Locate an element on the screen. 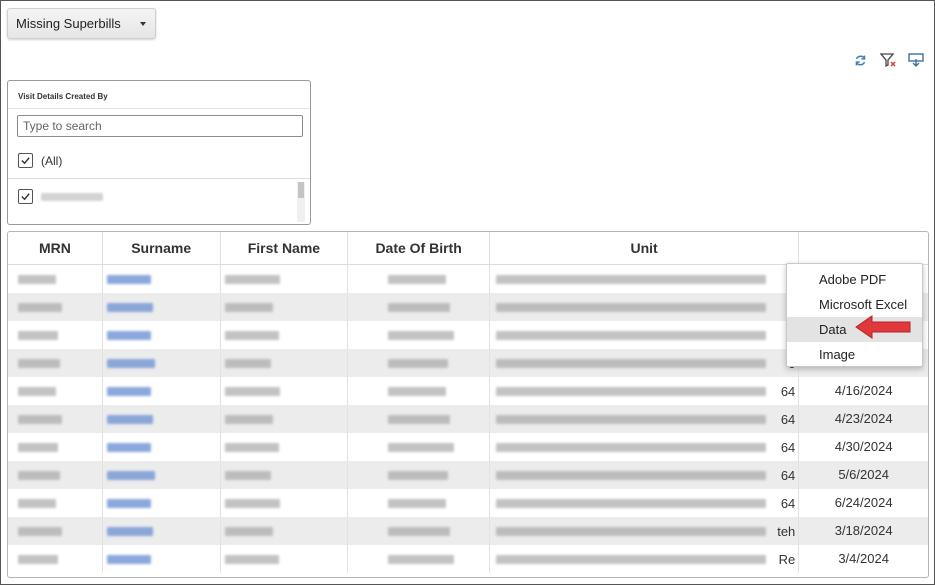 The image size is (935, 585). grid-header: MRN Surname First Name Date Of Birth Unit is located at coordinates (468, 248).